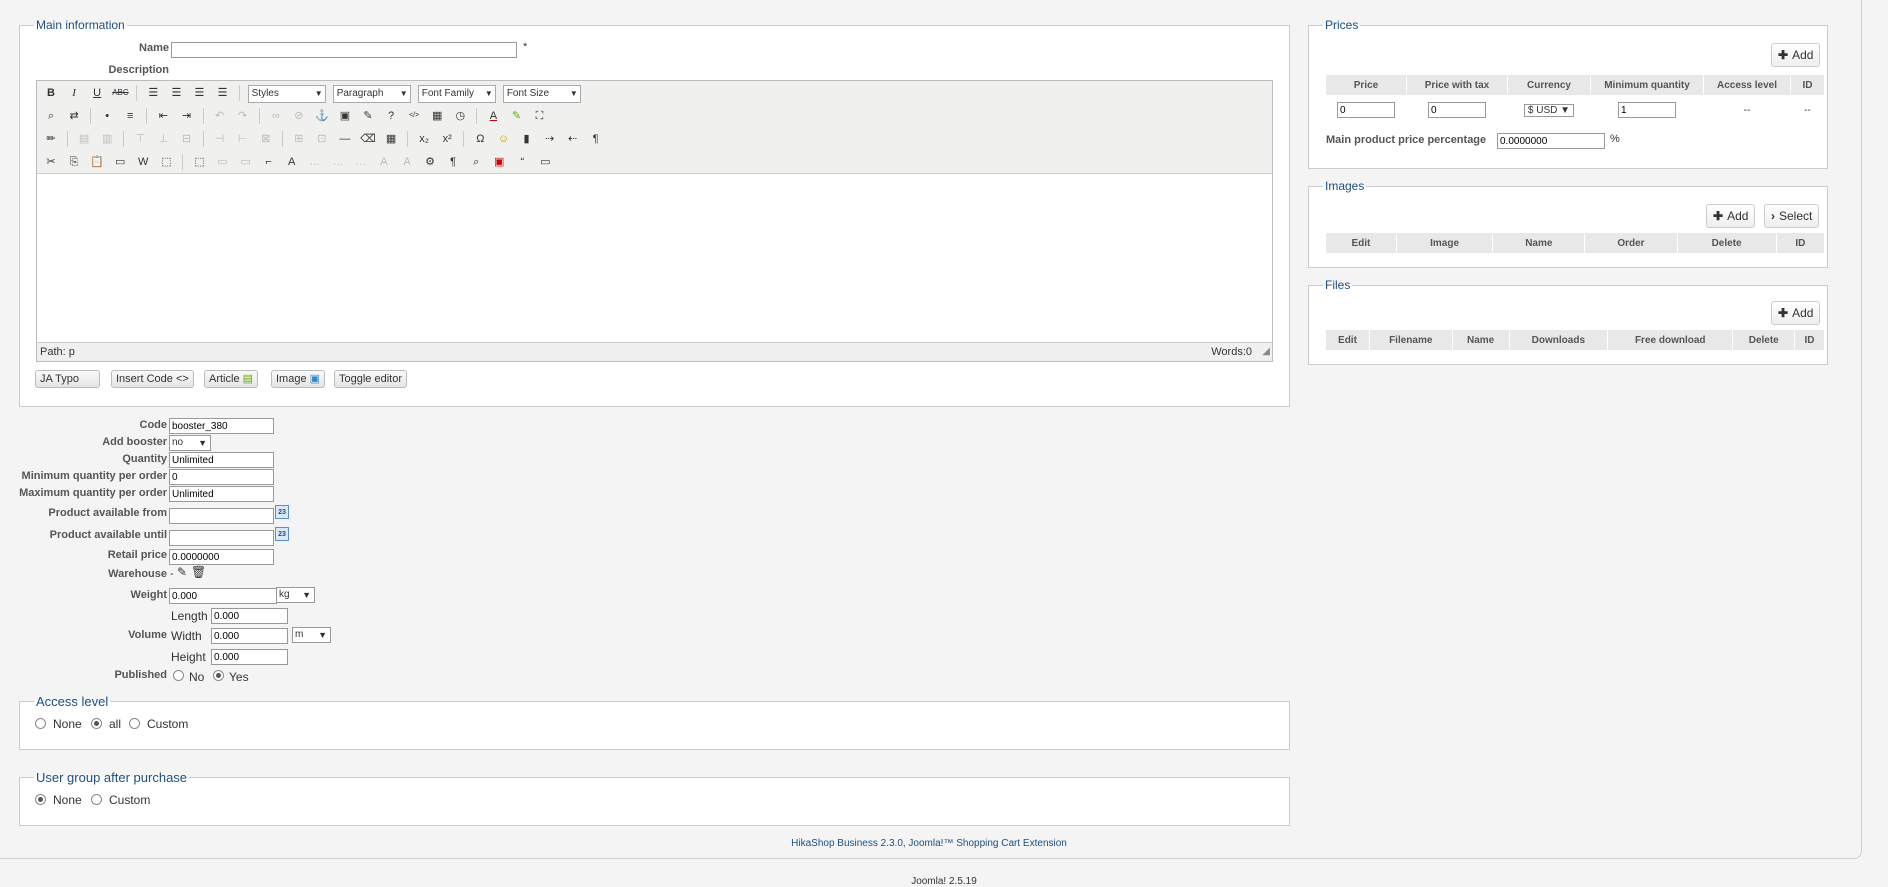 The width and height of the screenshot is (1888, 887). Describe the element at coordinates (198, 572) in the screenshot. I see `trash-icon: 🗑` at that location.